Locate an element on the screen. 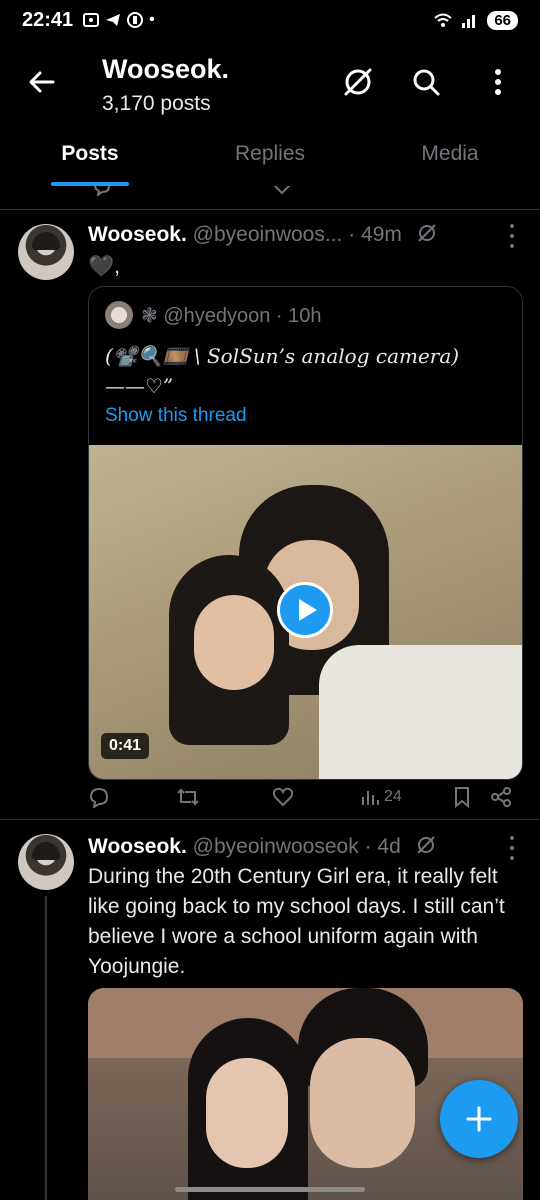 This screenshot has width=540, height=1200. tab-media: Media is located at coordinates (450, 157).